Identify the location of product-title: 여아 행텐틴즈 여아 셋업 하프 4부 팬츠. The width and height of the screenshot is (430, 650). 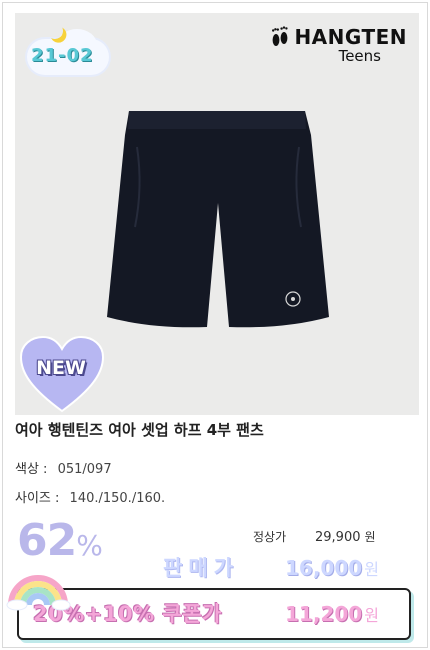
(139, 429).